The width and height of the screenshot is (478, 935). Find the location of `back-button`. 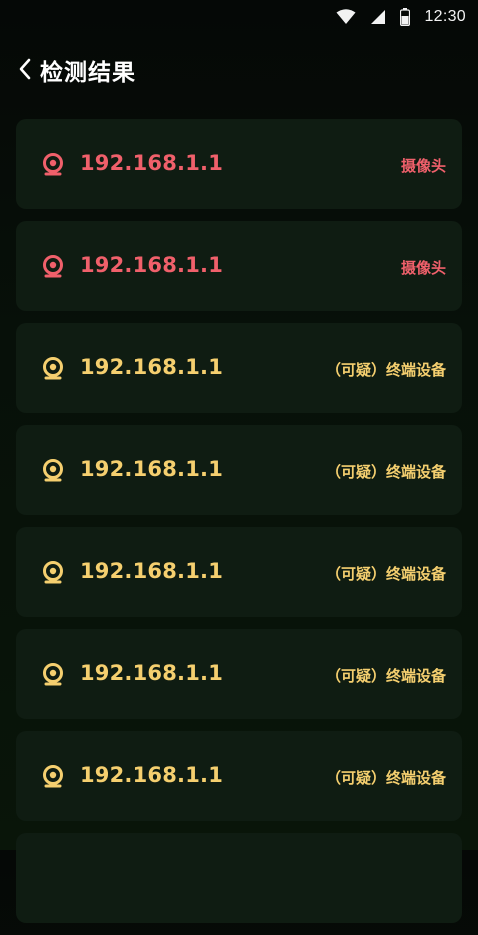

back-button is located at coordinates (25, 69).